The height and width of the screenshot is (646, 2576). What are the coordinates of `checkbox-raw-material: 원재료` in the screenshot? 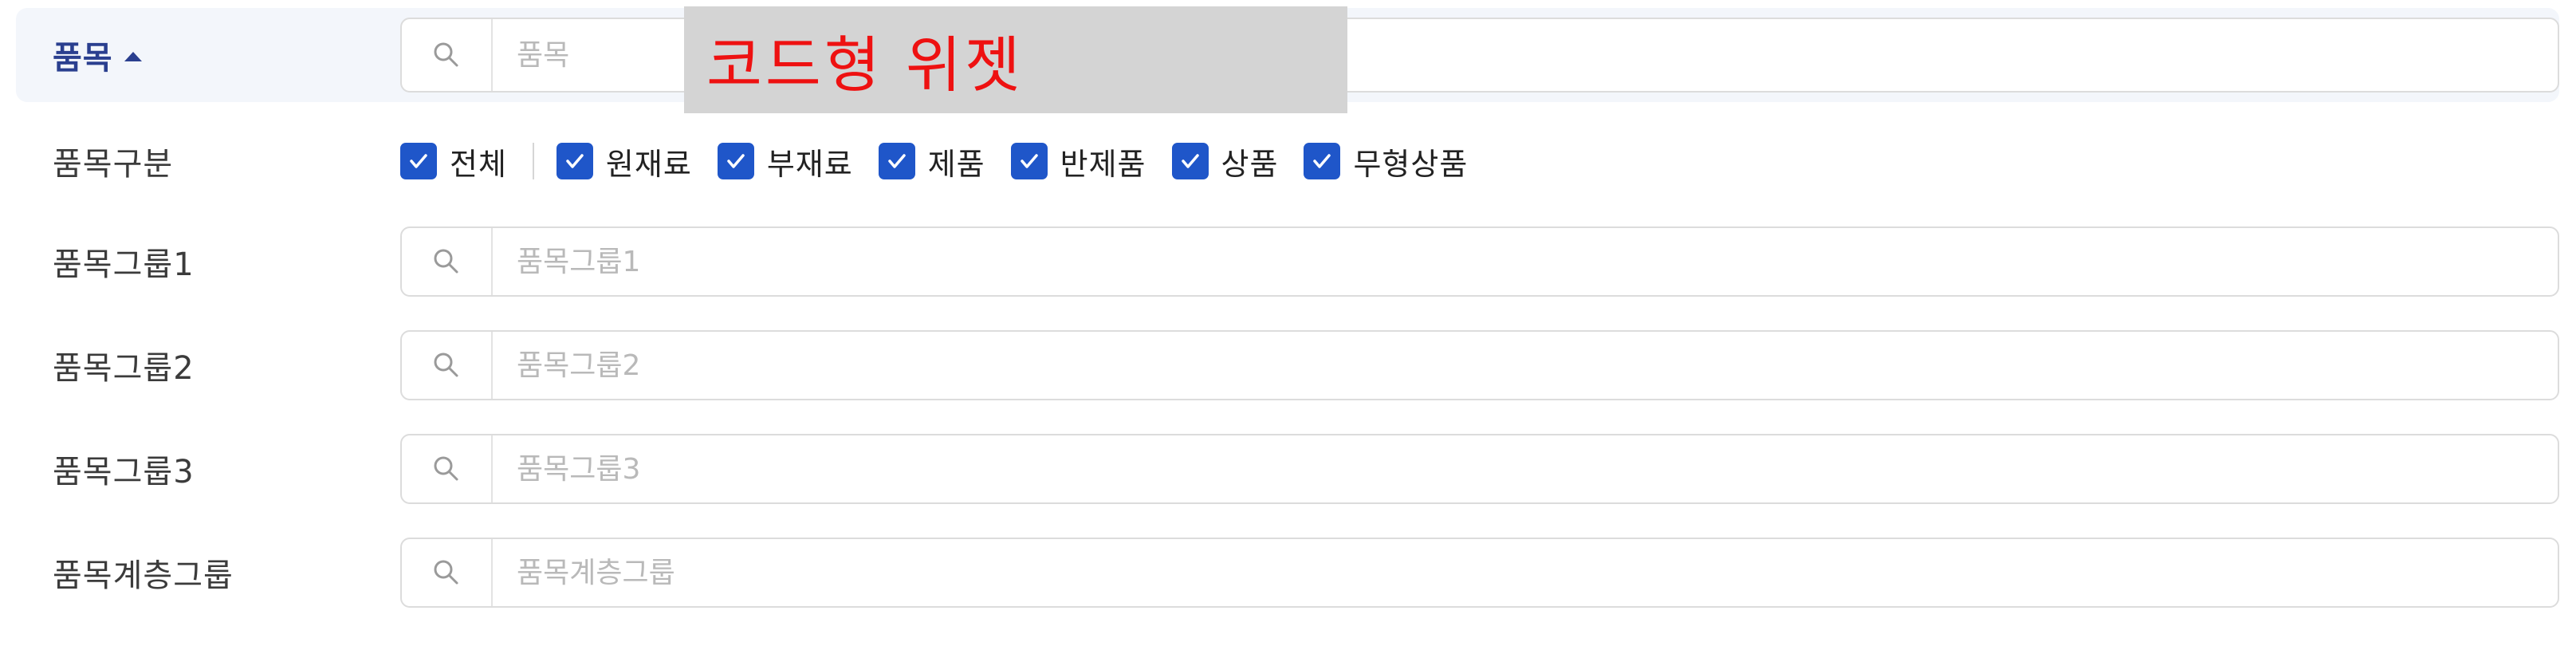 It's located at (624, 161).